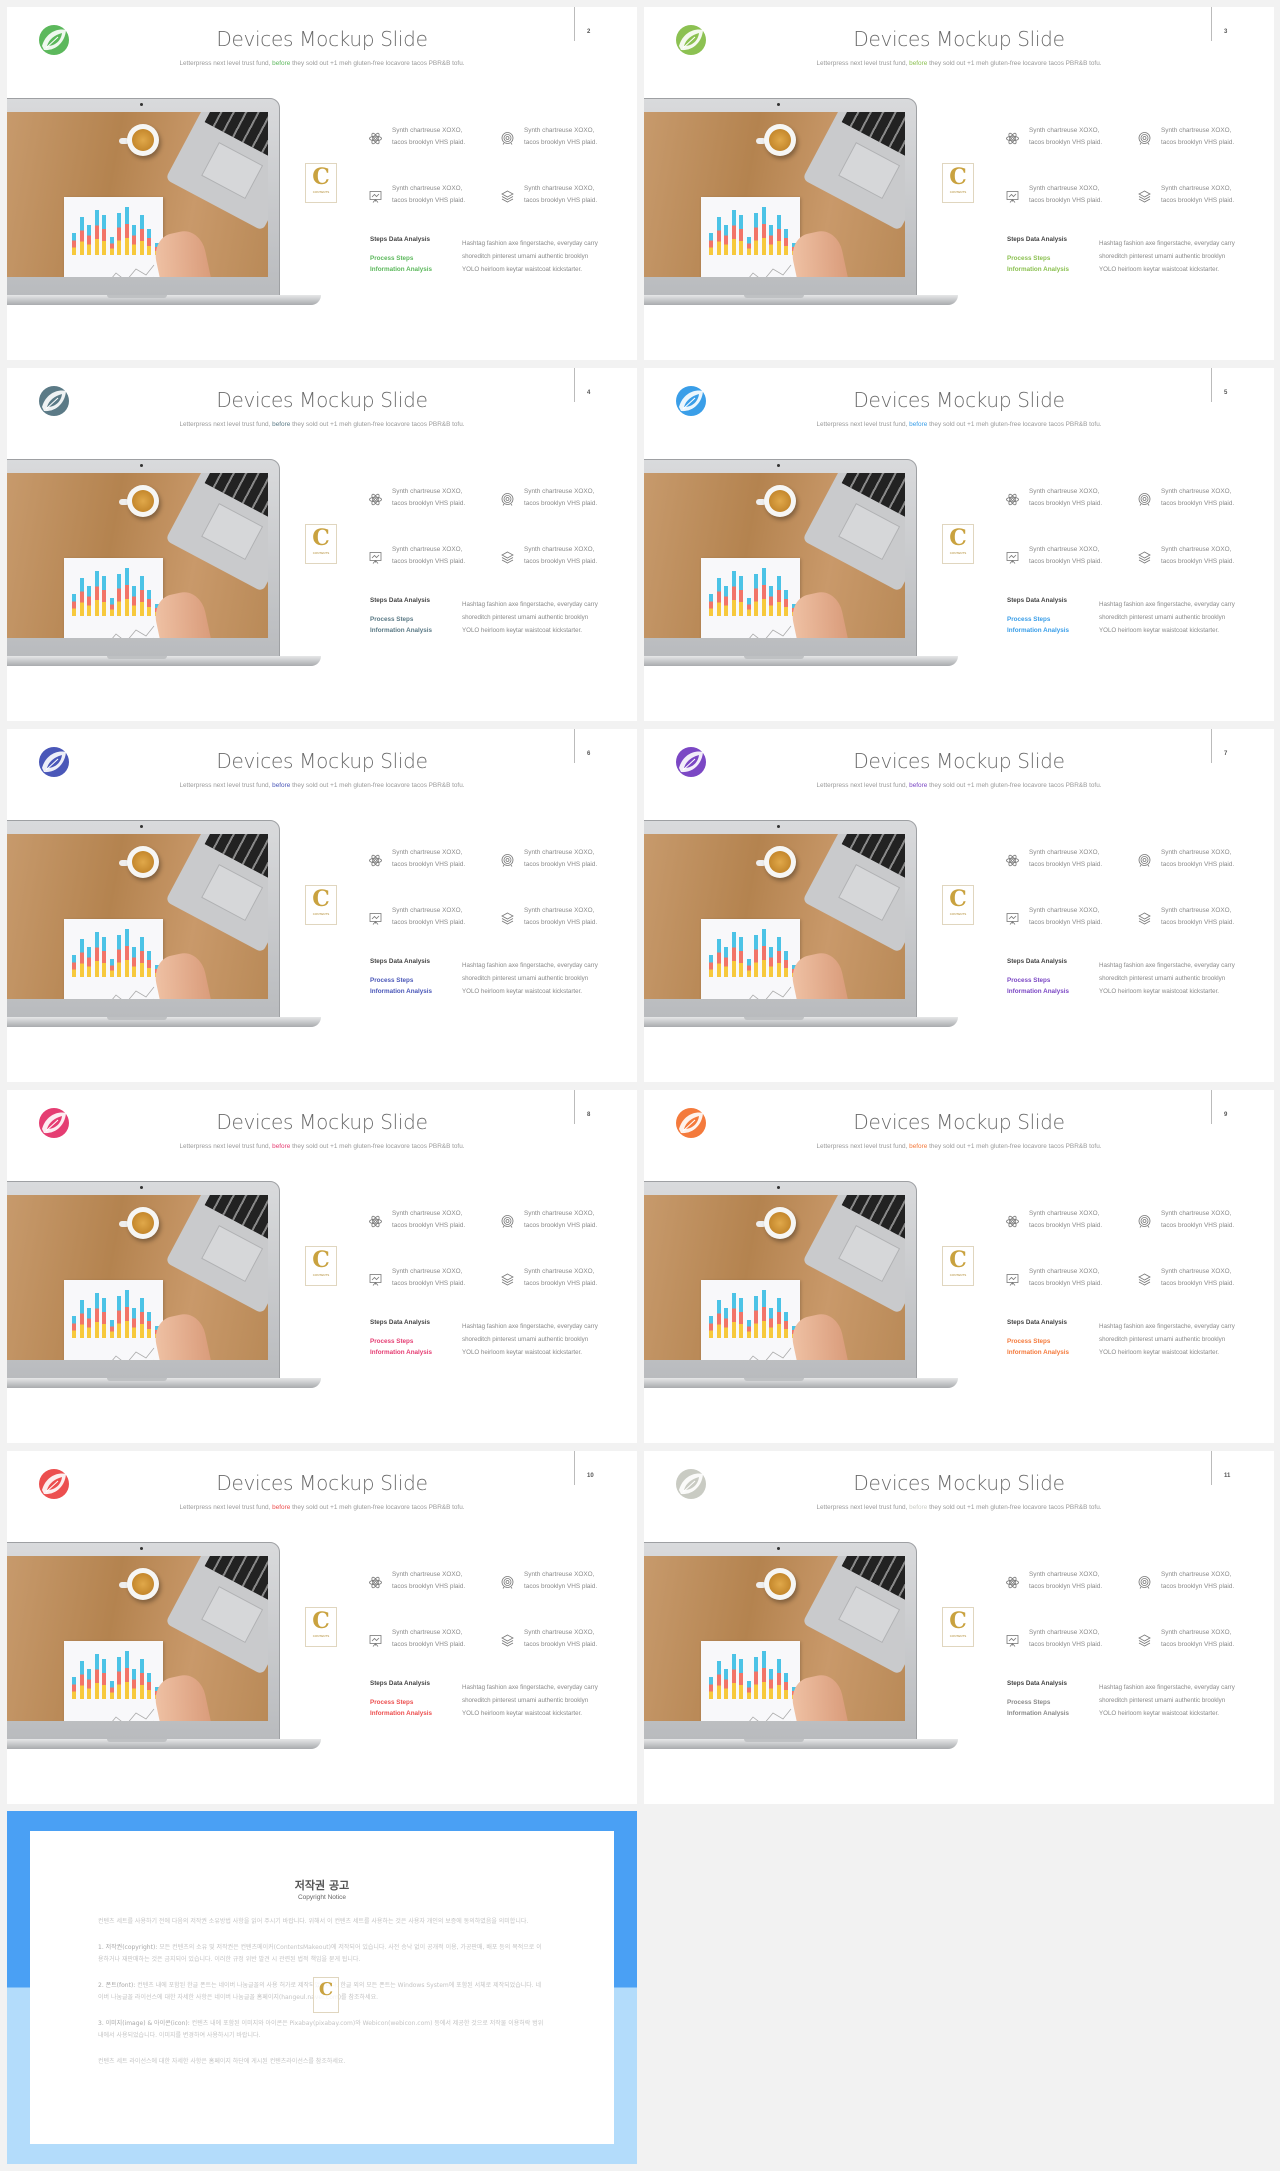 This screenshot has height=2171, width=1280. I want to click on page-divider, so click(574, 1107).